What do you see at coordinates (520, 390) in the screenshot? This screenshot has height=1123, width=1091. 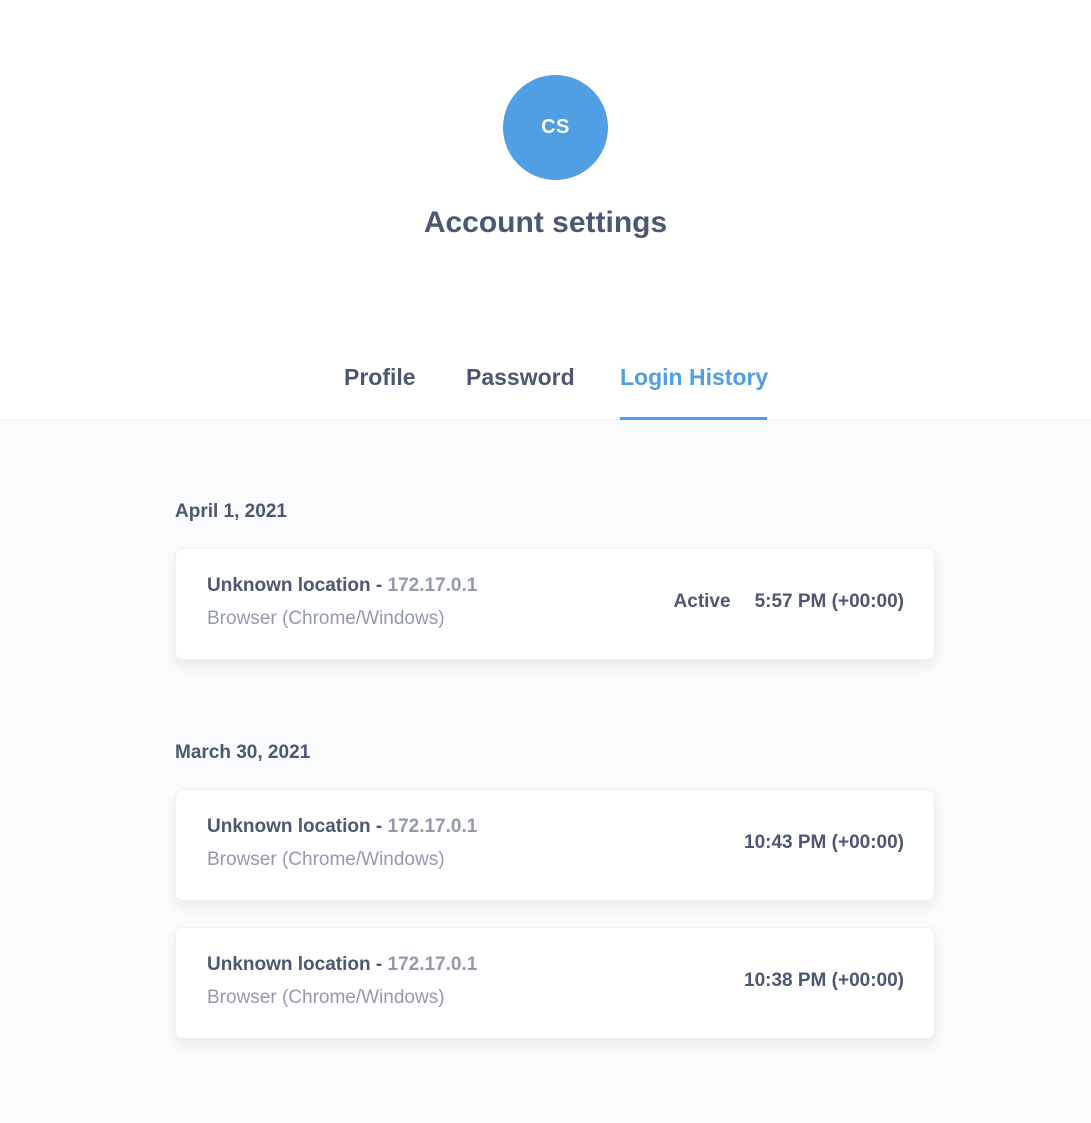 I see `tab-password: Password` at bounding box center [520, 390].